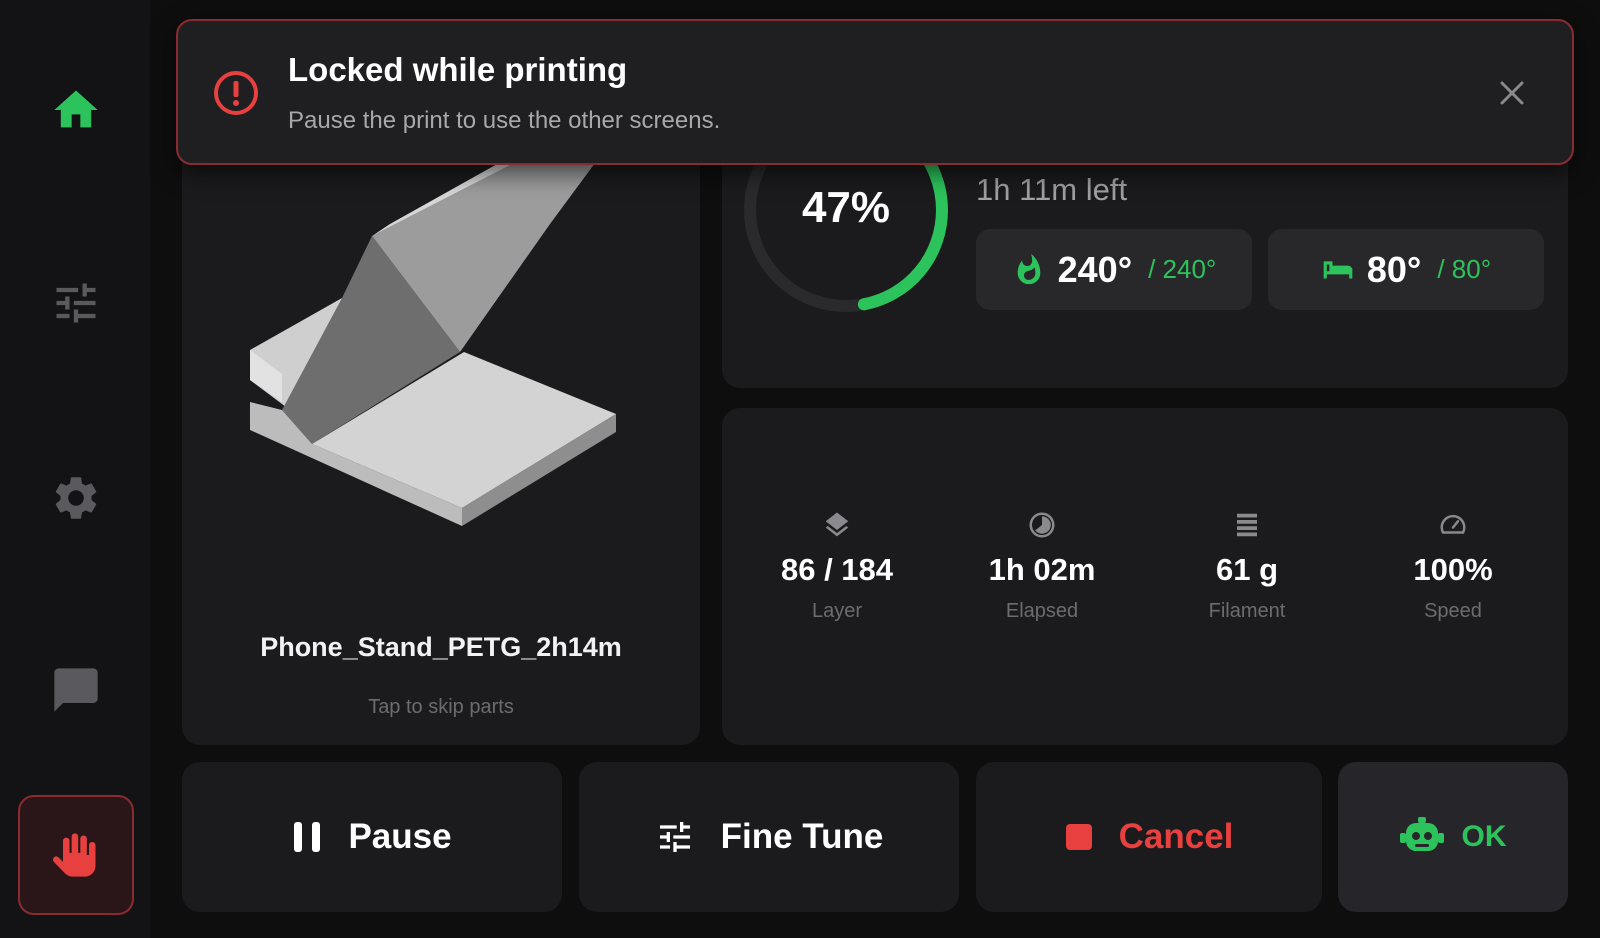 This screenshot has width=1600, height=938. I want to click on pause-label: Pause, so click(400, 836).